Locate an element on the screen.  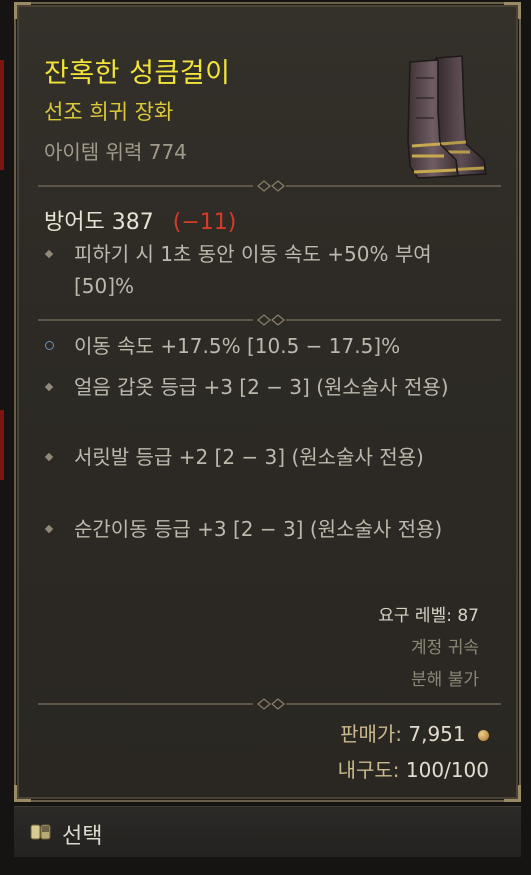
defense-label: 방어도 is located at coordinates (74, 222).